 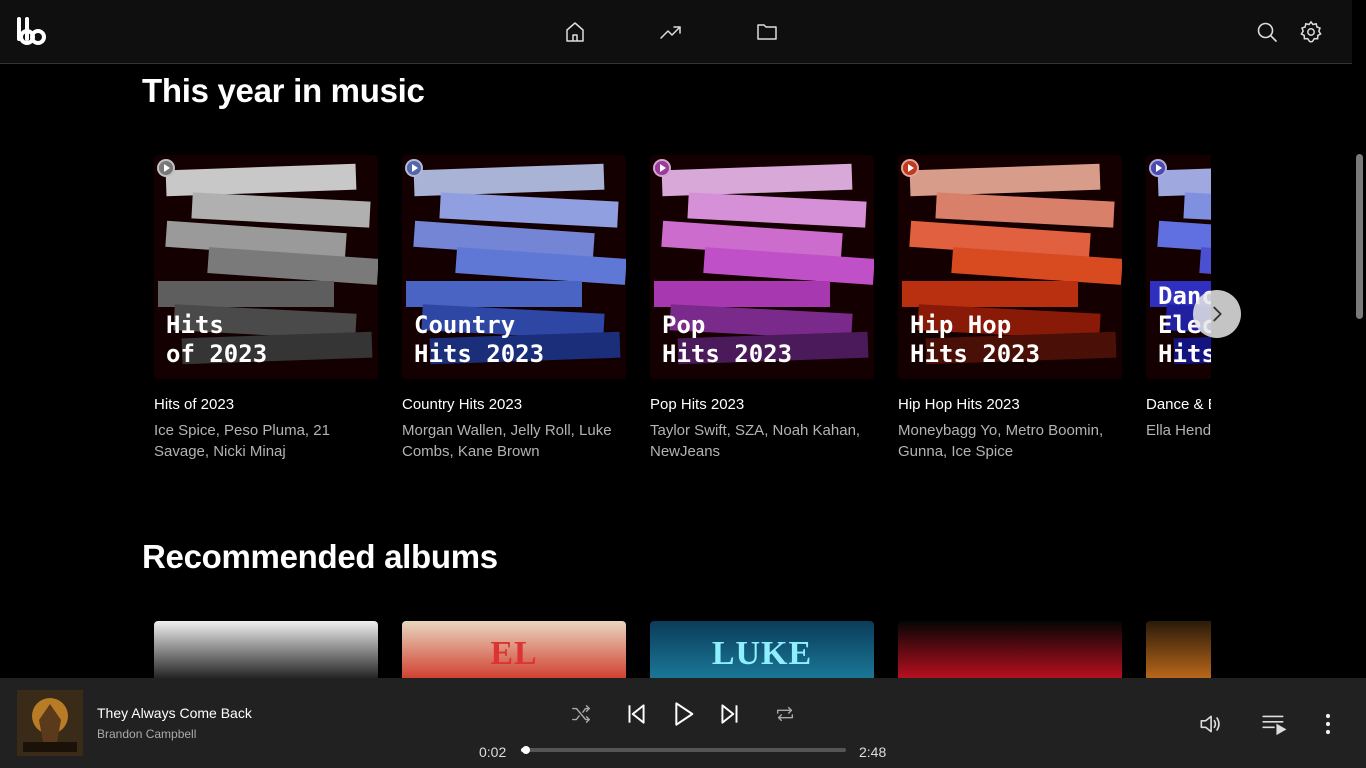 I want to click on repeat-icon, so click(x=785, y=714).